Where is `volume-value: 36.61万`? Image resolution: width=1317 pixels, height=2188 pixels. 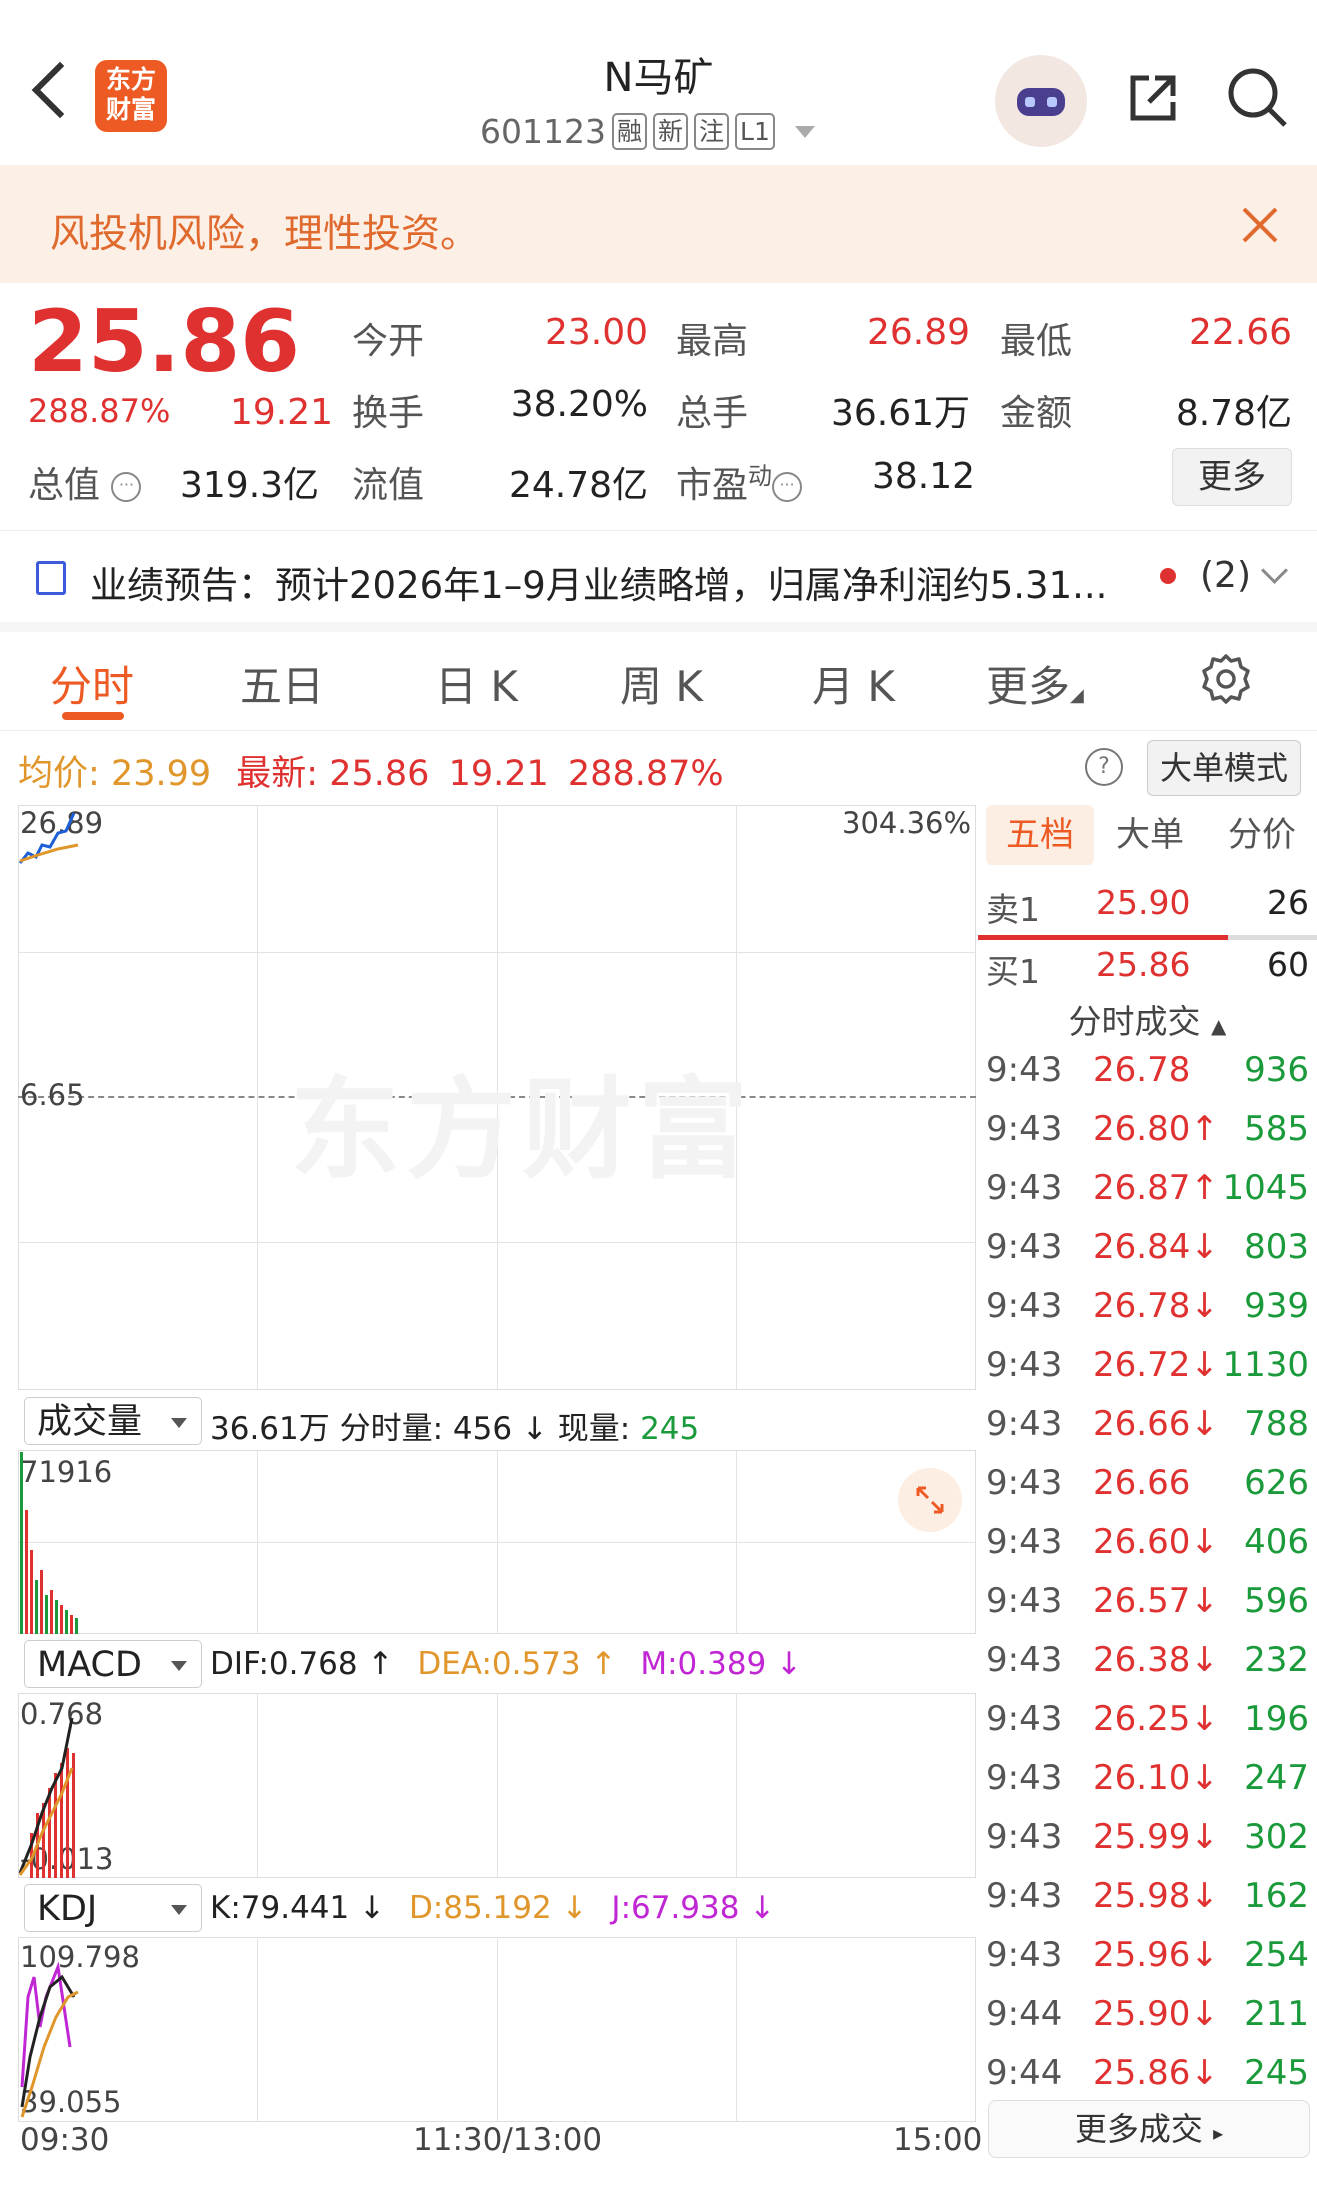 volume-value: 36.61万 is located at coordinates (900, 413).